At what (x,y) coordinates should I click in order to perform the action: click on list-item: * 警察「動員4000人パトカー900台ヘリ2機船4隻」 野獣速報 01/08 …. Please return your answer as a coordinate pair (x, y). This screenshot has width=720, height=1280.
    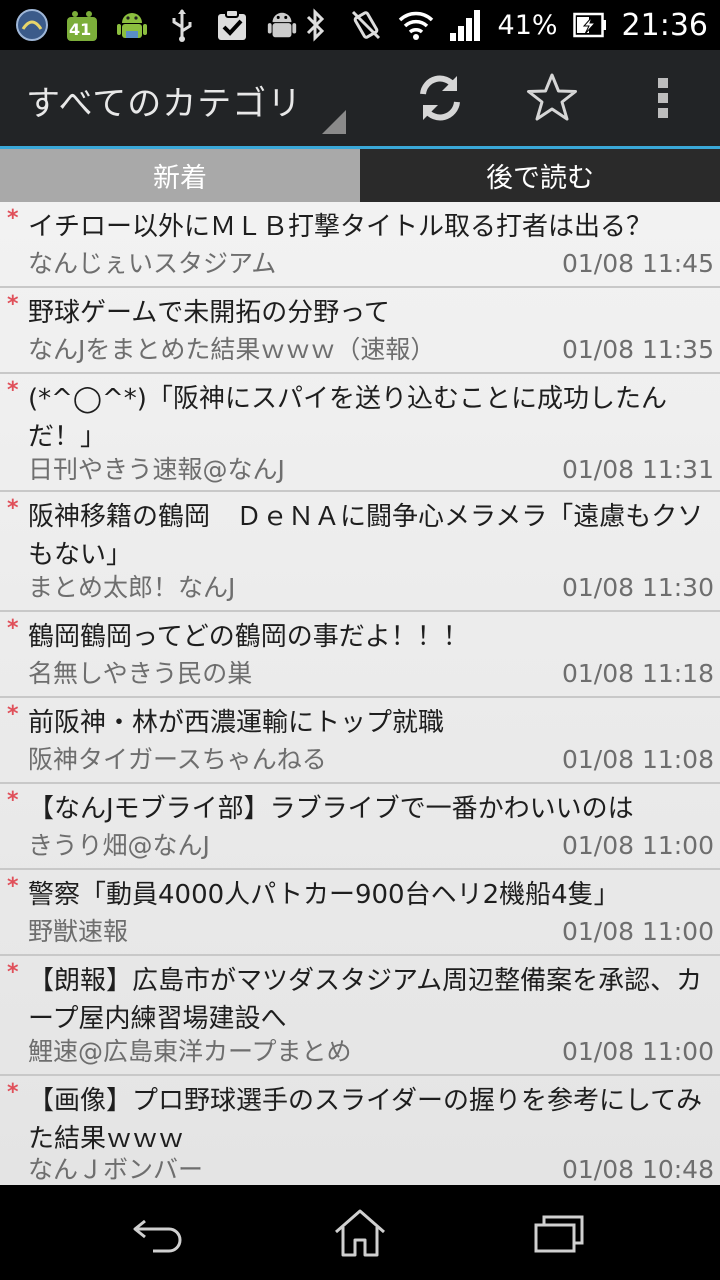
    Looking at the image, I should click on (360, 913).